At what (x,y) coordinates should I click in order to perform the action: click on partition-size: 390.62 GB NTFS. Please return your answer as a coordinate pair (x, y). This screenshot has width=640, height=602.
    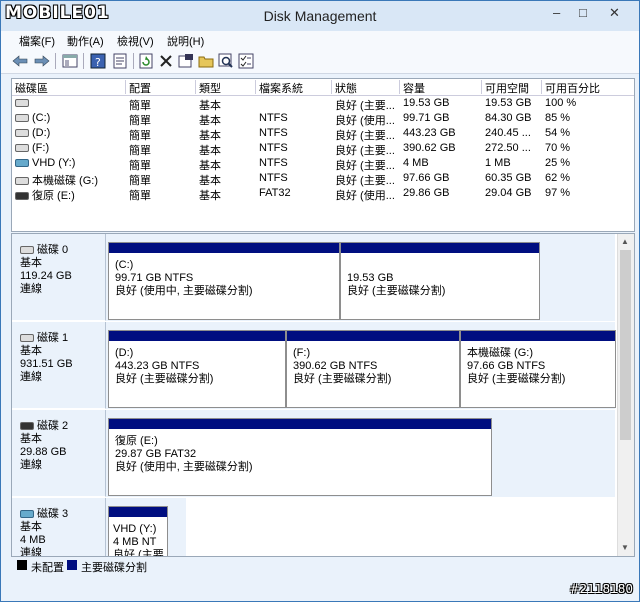
    Looking at the image, I should click on (335, 366).